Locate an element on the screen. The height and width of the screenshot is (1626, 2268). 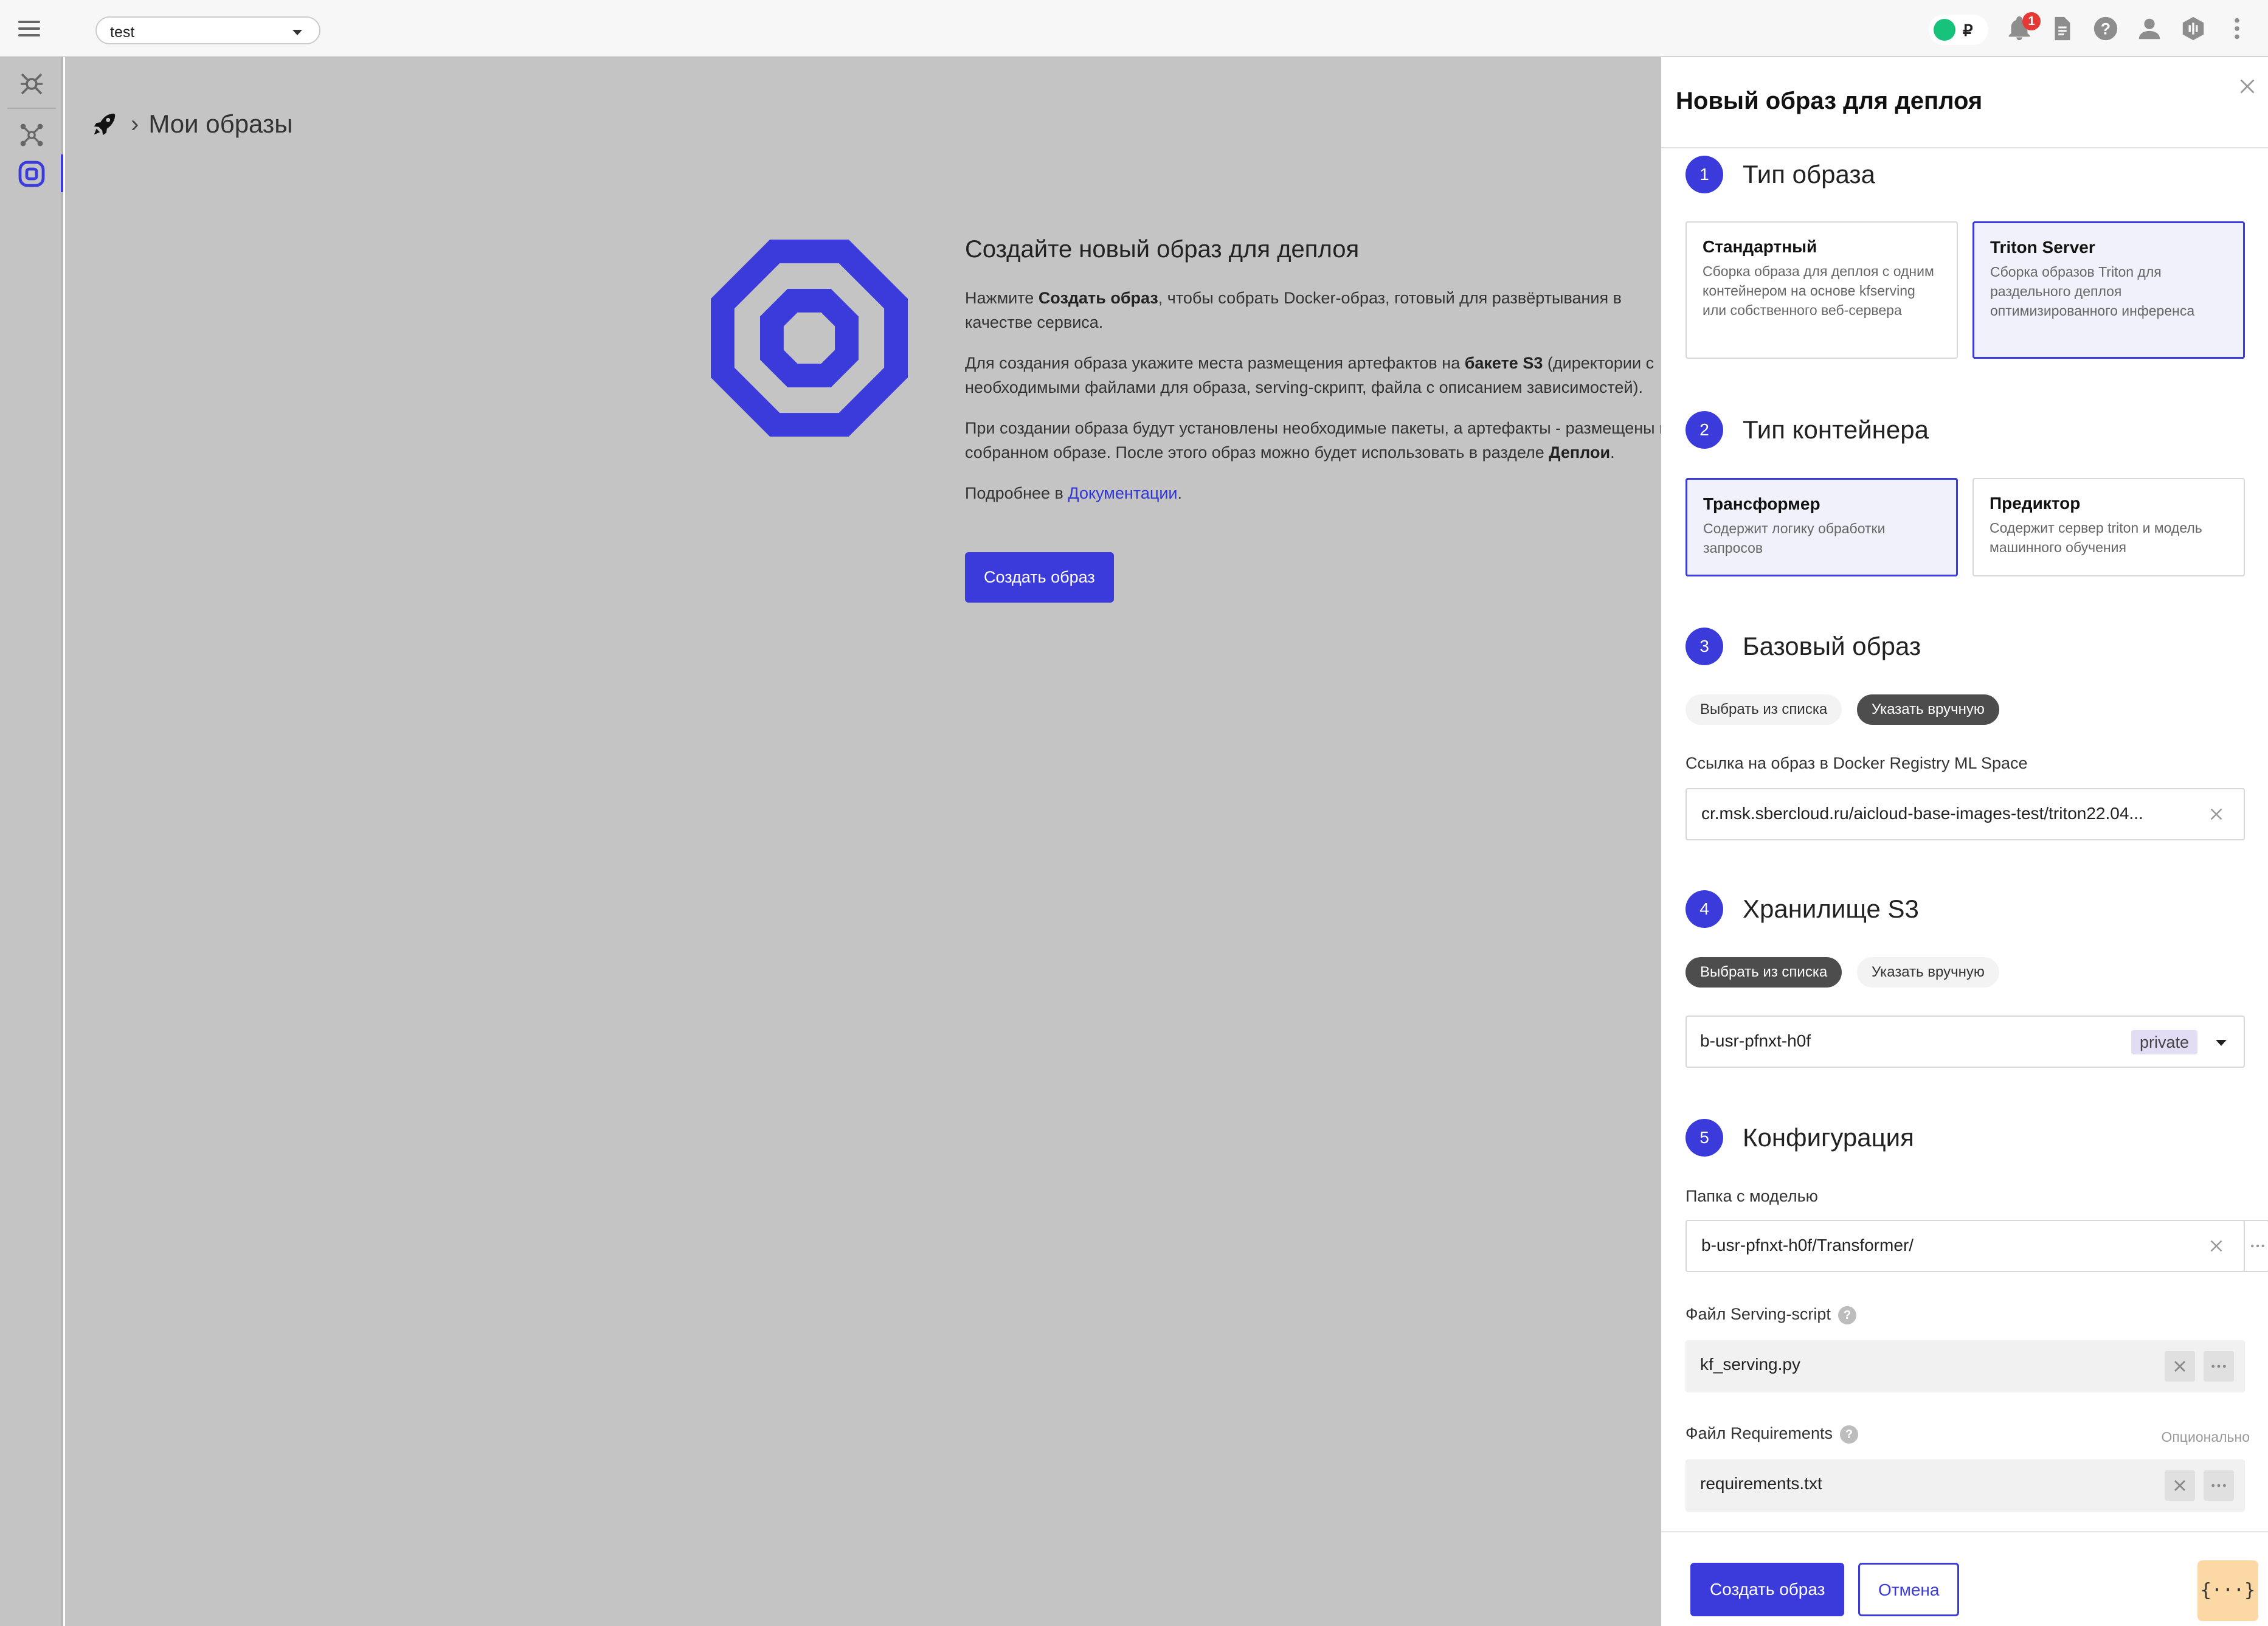
currency-symbol: ₽ is located at coordinates (1968, 30).